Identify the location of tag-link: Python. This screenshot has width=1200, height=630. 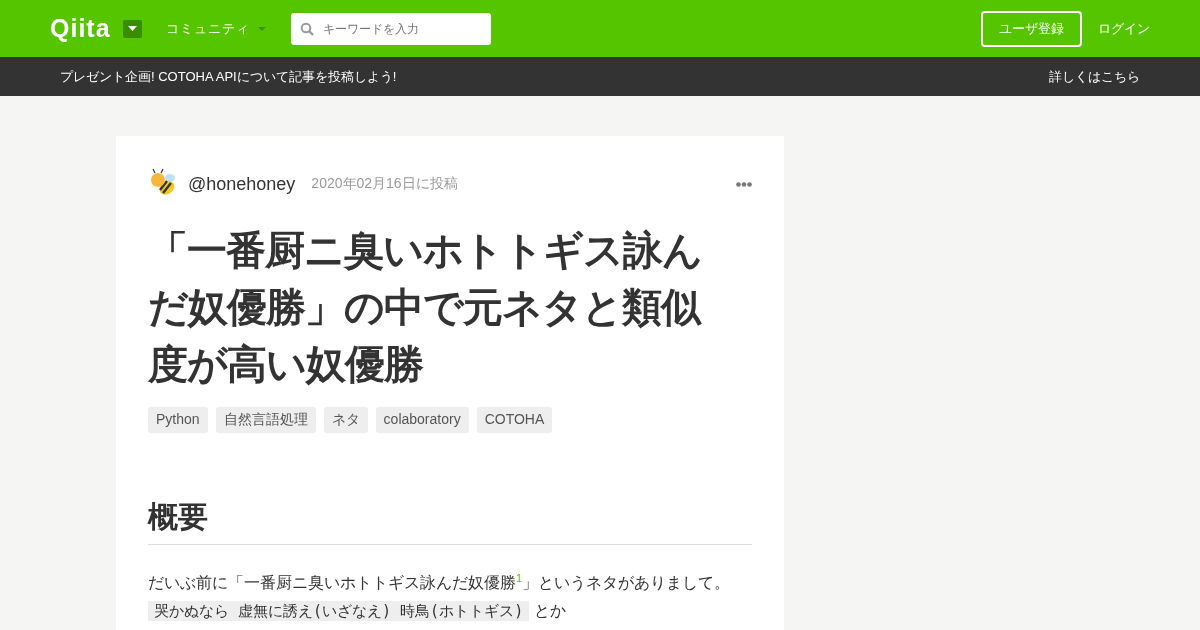
(178, 420).